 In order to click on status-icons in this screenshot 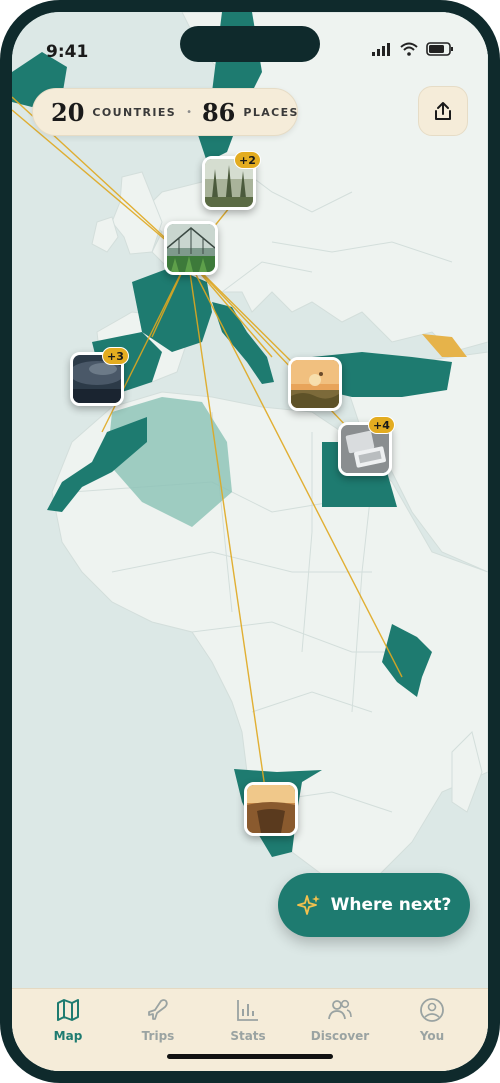, I will do `click(413, 49)`.